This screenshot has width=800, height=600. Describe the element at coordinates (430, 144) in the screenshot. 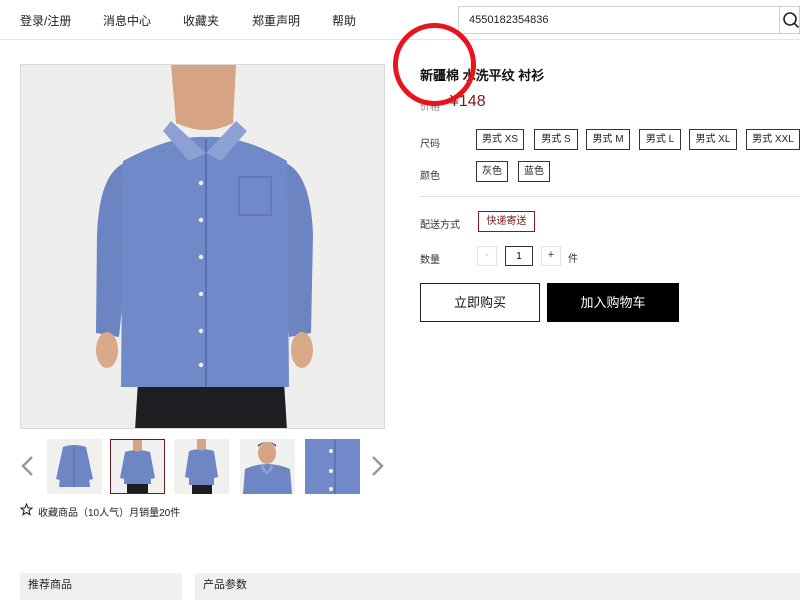

I see `size-label: 尺码` at that location.